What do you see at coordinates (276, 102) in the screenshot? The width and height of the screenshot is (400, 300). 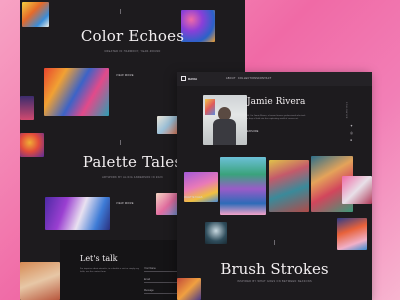 I see `artist-name: Jamie Rivera` at bounding box center [276, 102].